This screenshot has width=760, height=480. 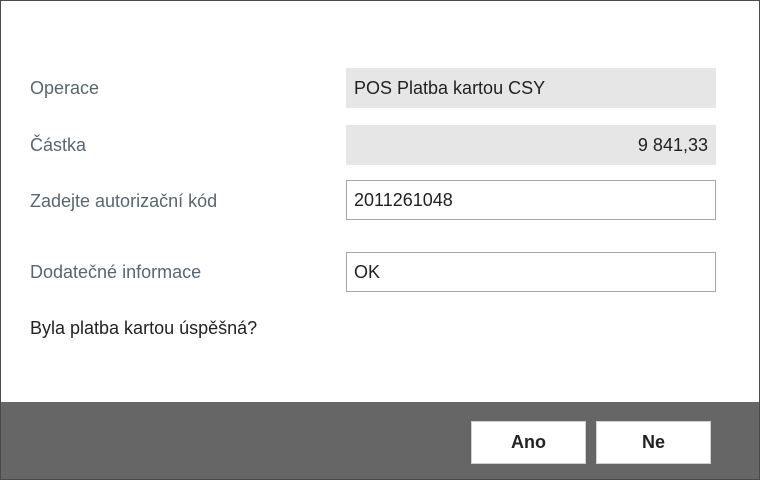 I want to click on additional-info-label: Dodatečné informace, so click(x=116, y=272).